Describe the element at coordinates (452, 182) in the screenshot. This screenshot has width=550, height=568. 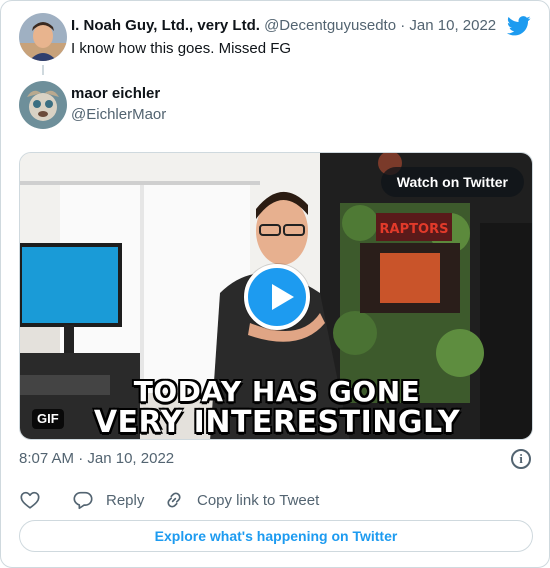
I see `watch-on-twitter-button: Watch on Twitter` at that location.